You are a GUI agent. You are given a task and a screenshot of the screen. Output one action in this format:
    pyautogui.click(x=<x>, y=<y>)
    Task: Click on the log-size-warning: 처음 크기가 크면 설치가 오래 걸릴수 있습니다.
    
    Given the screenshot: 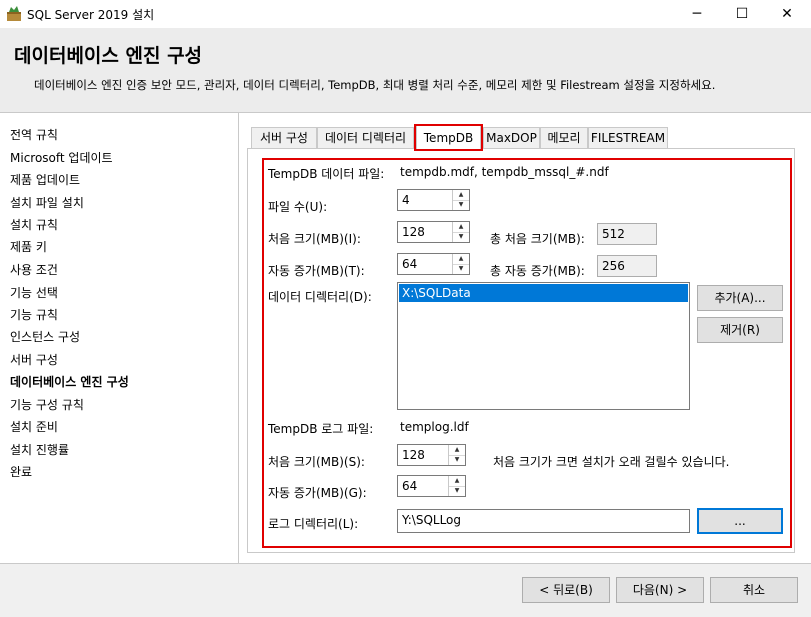 What is the action you would take?
    pyautogui.click(x=611, y=462)
    